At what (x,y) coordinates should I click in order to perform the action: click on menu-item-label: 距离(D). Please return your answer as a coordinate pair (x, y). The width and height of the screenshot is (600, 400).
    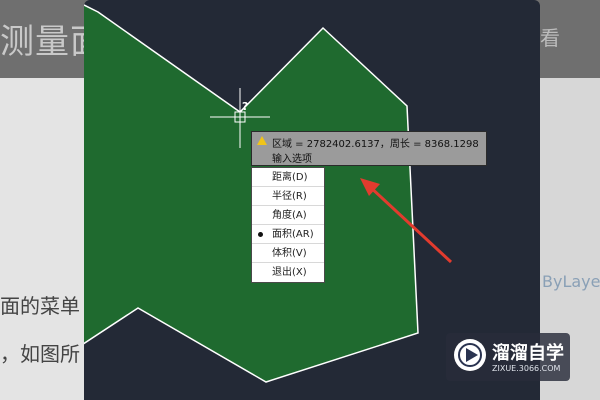
    Looking at the image, I should click on (290, 177).